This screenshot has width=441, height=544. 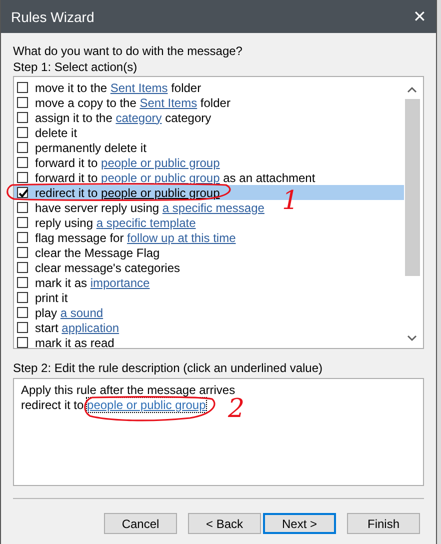 What do you see at coordinates (140, 523) in the screenshot?
I see `wizard-button: Cancel` at bounding box center [140, 523].